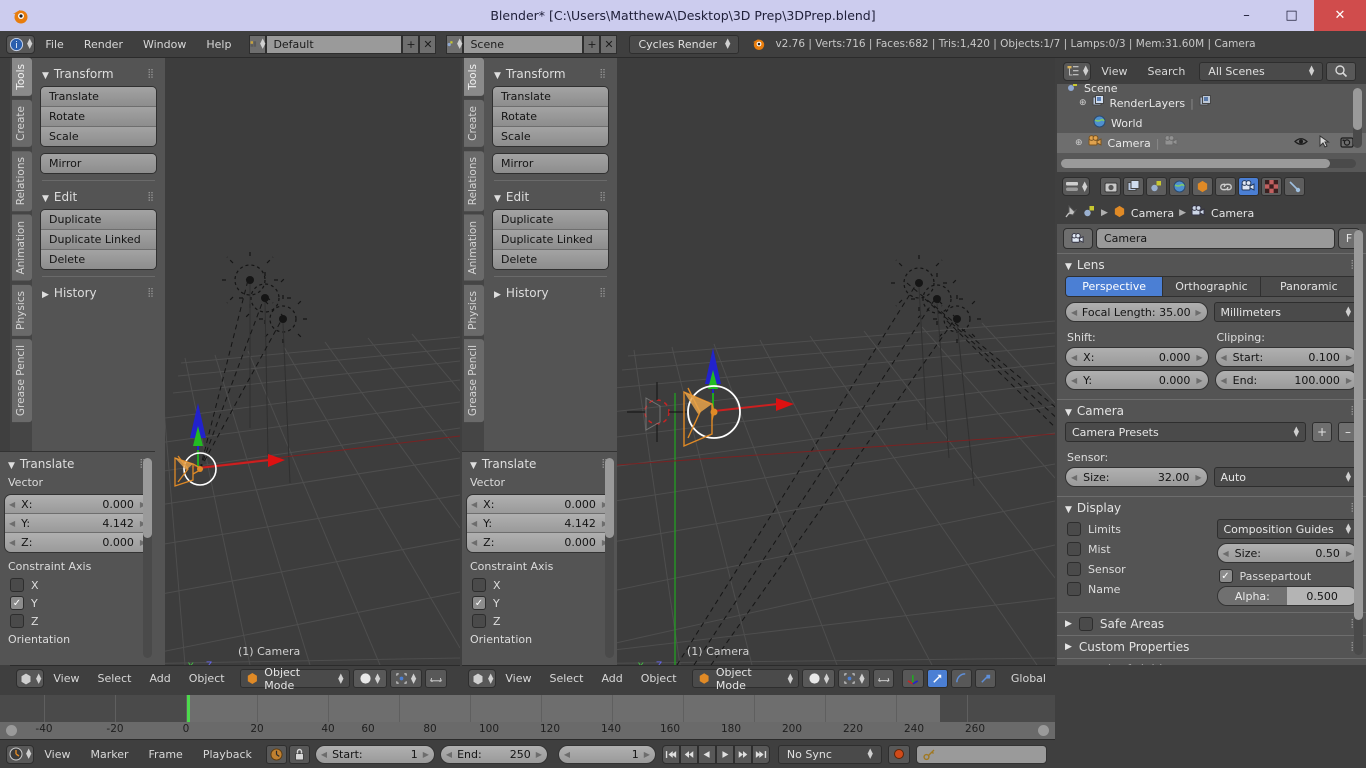 The height and width of the screenshot is (768, 1366). Describe the element at coordinates (1136, 569) in the screenshot. I see `display-sensor-row: Sensor` at that location.